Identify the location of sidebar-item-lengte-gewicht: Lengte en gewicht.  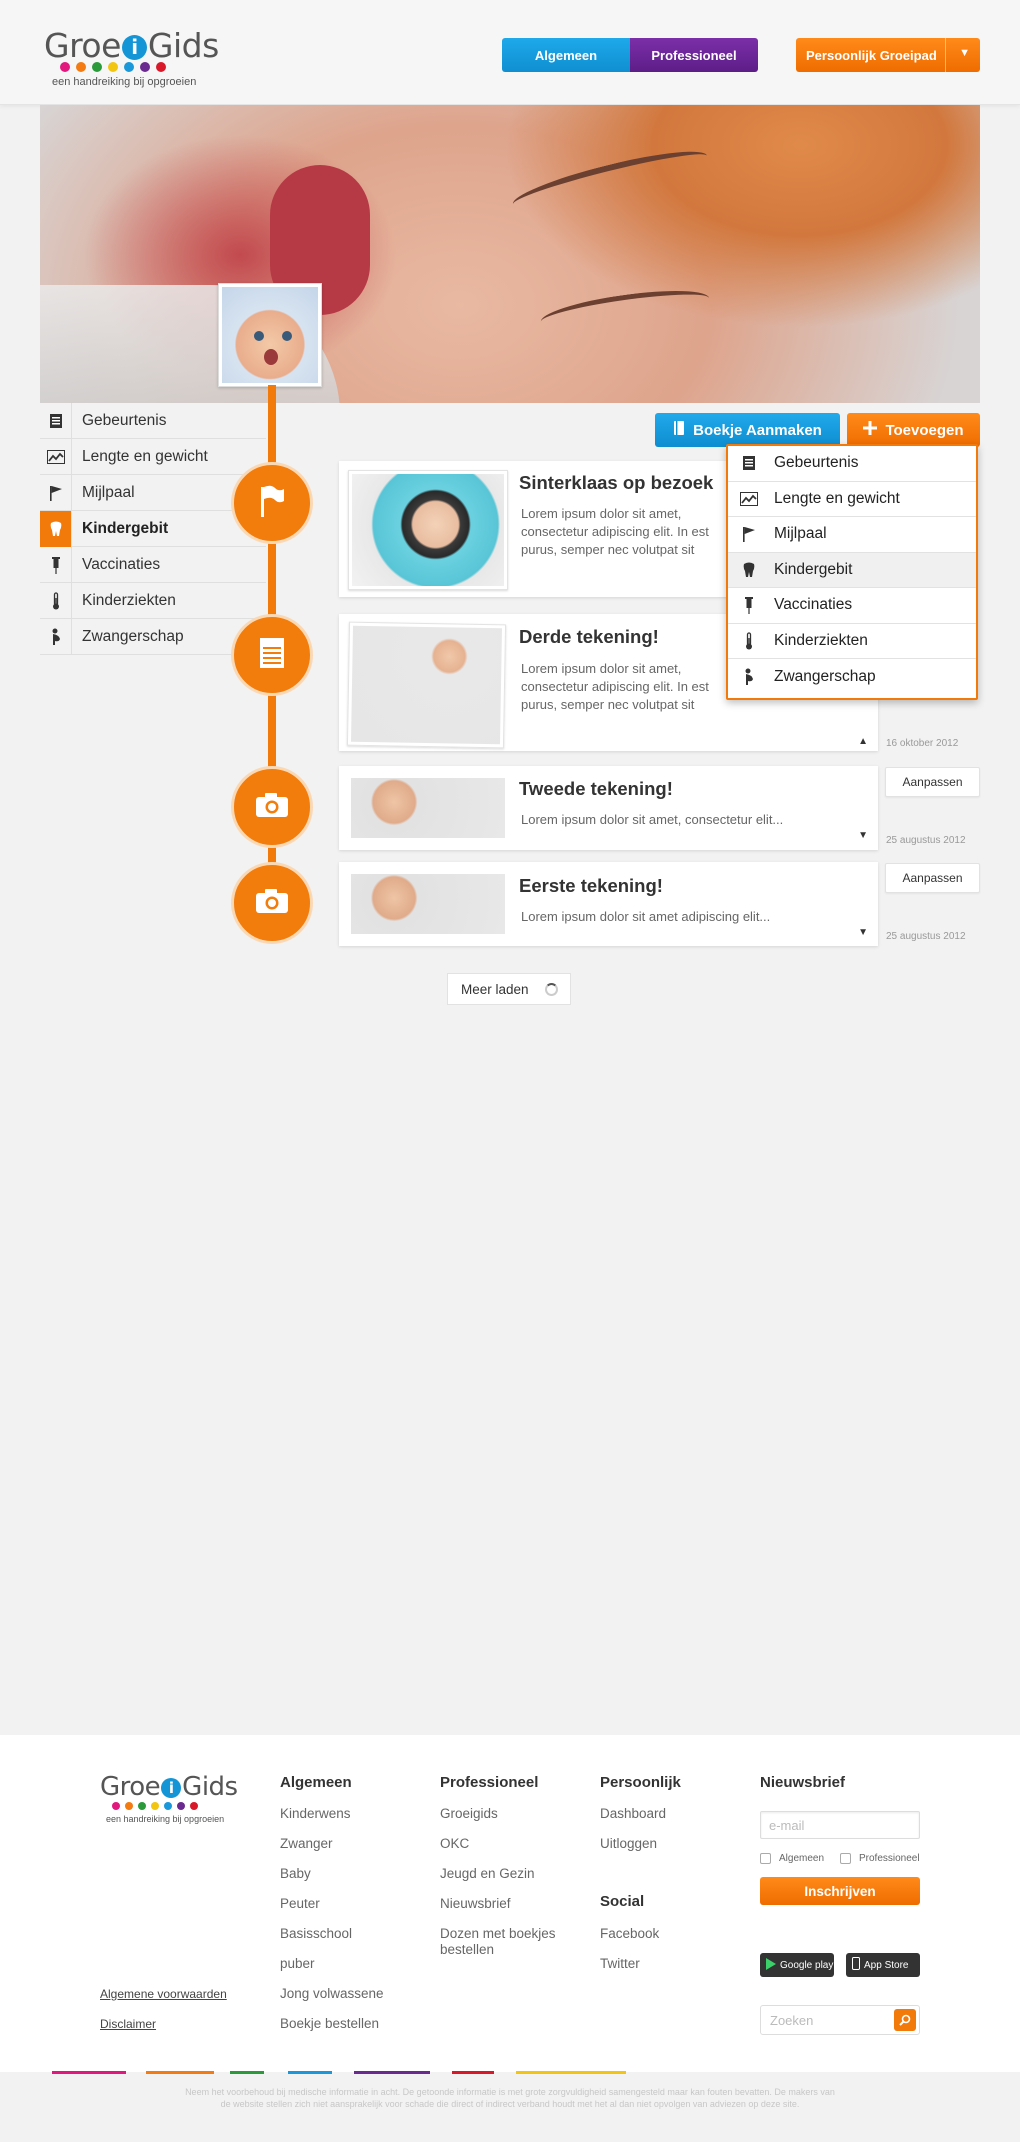
(153, 456).